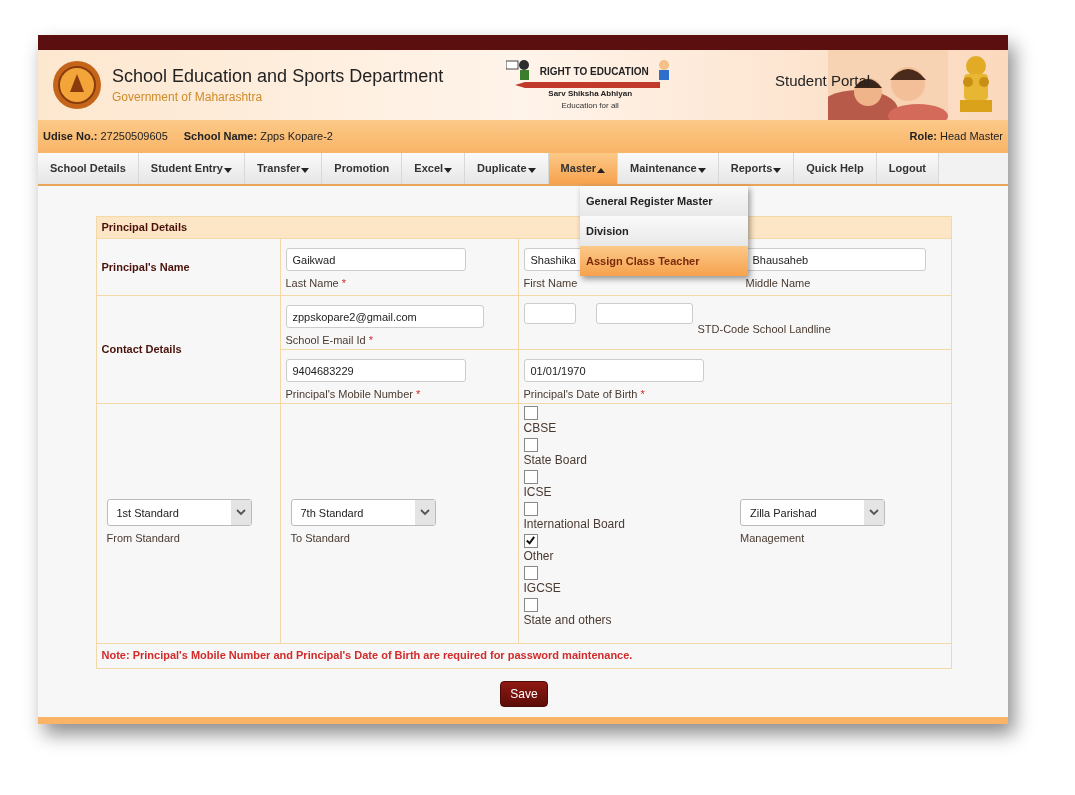  Describe the element at coordinates (537, 491) in the screenshot. I see `checkbox-label: ICSE` at that location.